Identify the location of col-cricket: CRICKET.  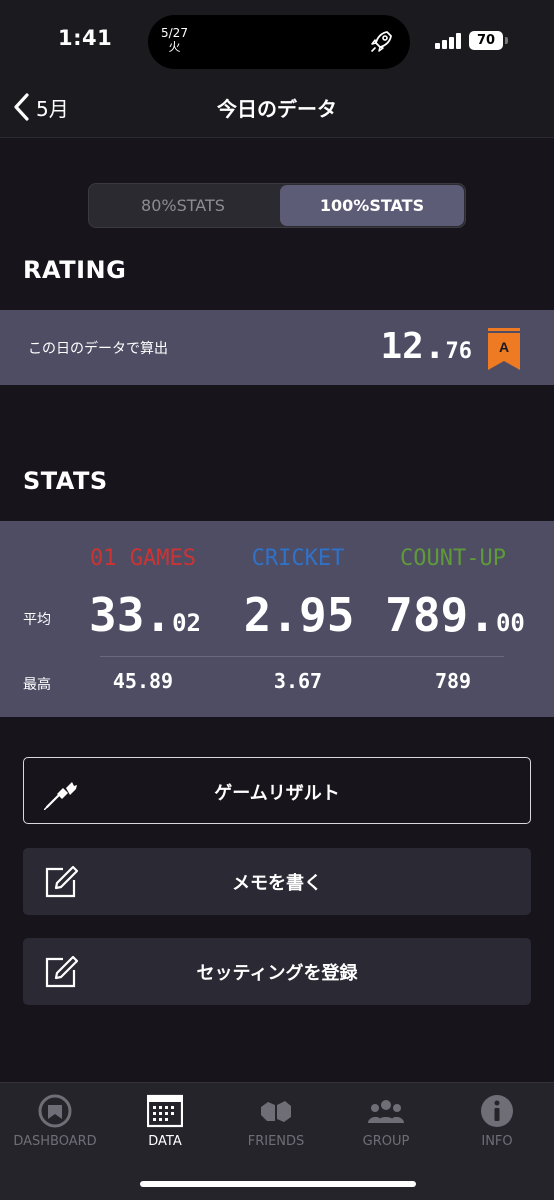
(298, 558).